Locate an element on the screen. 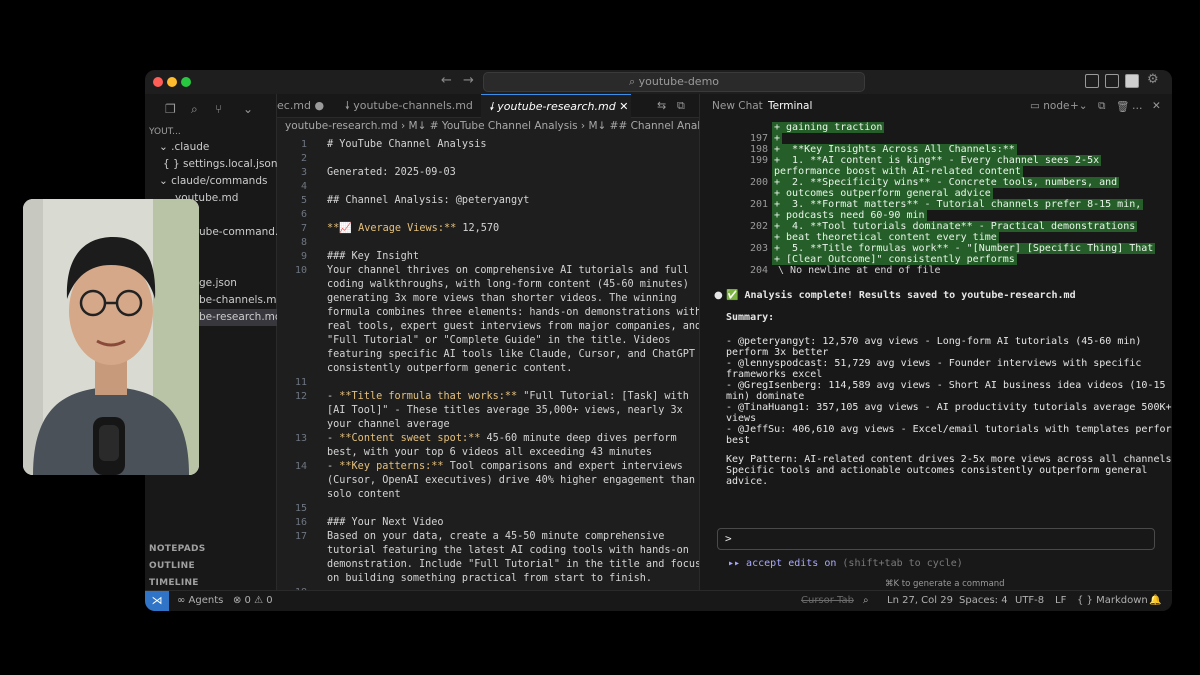 The image size is (1200, 675). split-terminal-icon: ⧉ is located at coordinates (1102, 106).